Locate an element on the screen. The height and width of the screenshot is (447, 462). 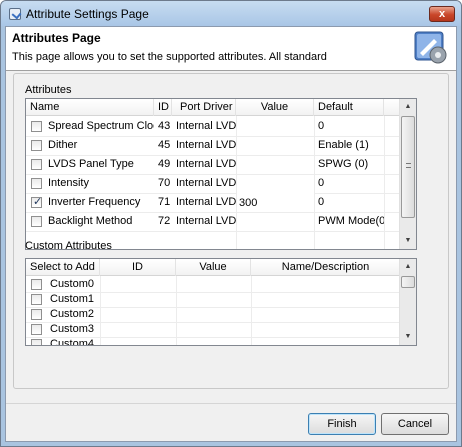
scroll-up-icon: ▲ is located at coordinates (408, 107).